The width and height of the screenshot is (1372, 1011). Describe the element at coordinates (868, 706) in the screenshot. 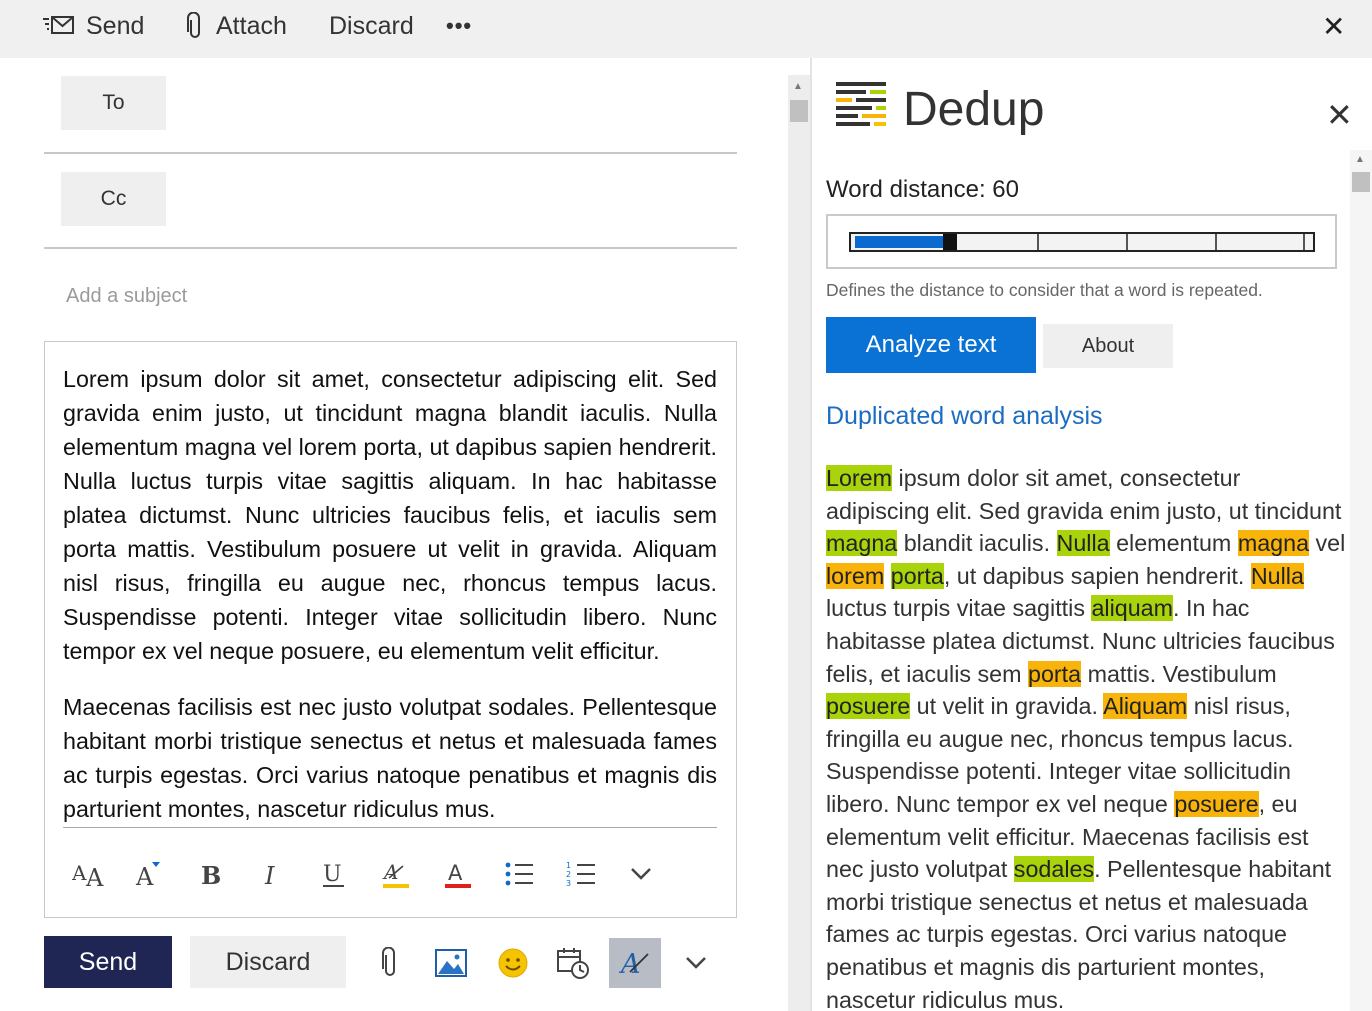

I see `highlighted-word: posuere` at that location.